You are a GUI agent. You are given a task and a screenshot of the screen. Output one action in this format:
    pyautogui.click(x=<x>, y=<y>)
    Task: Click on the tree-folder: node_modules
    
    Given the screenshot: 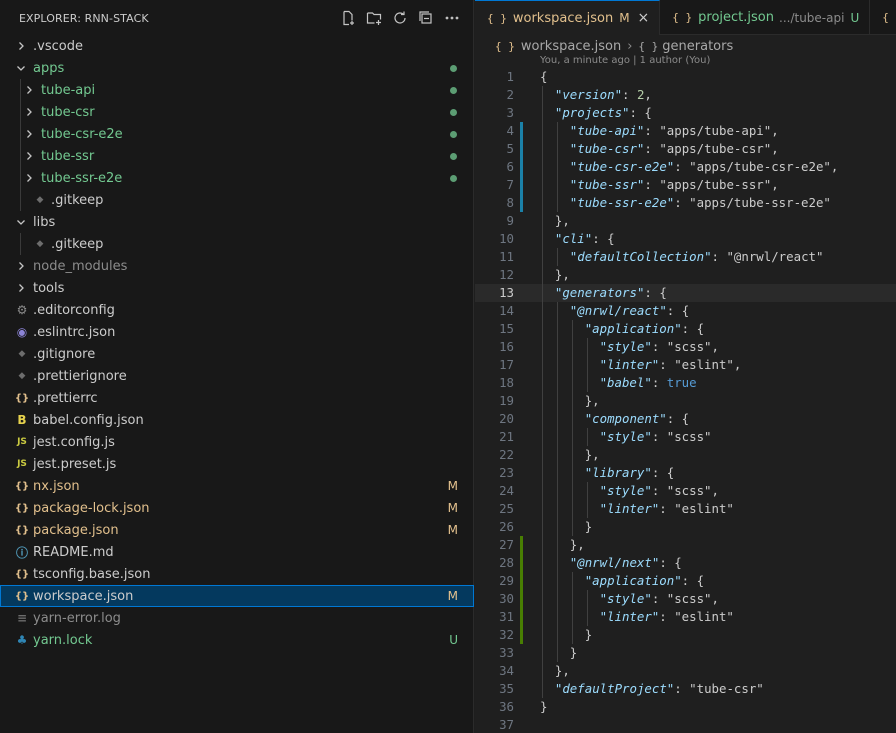 What is the action you would take?
    pyautogui.click(x=237, y=266)
    